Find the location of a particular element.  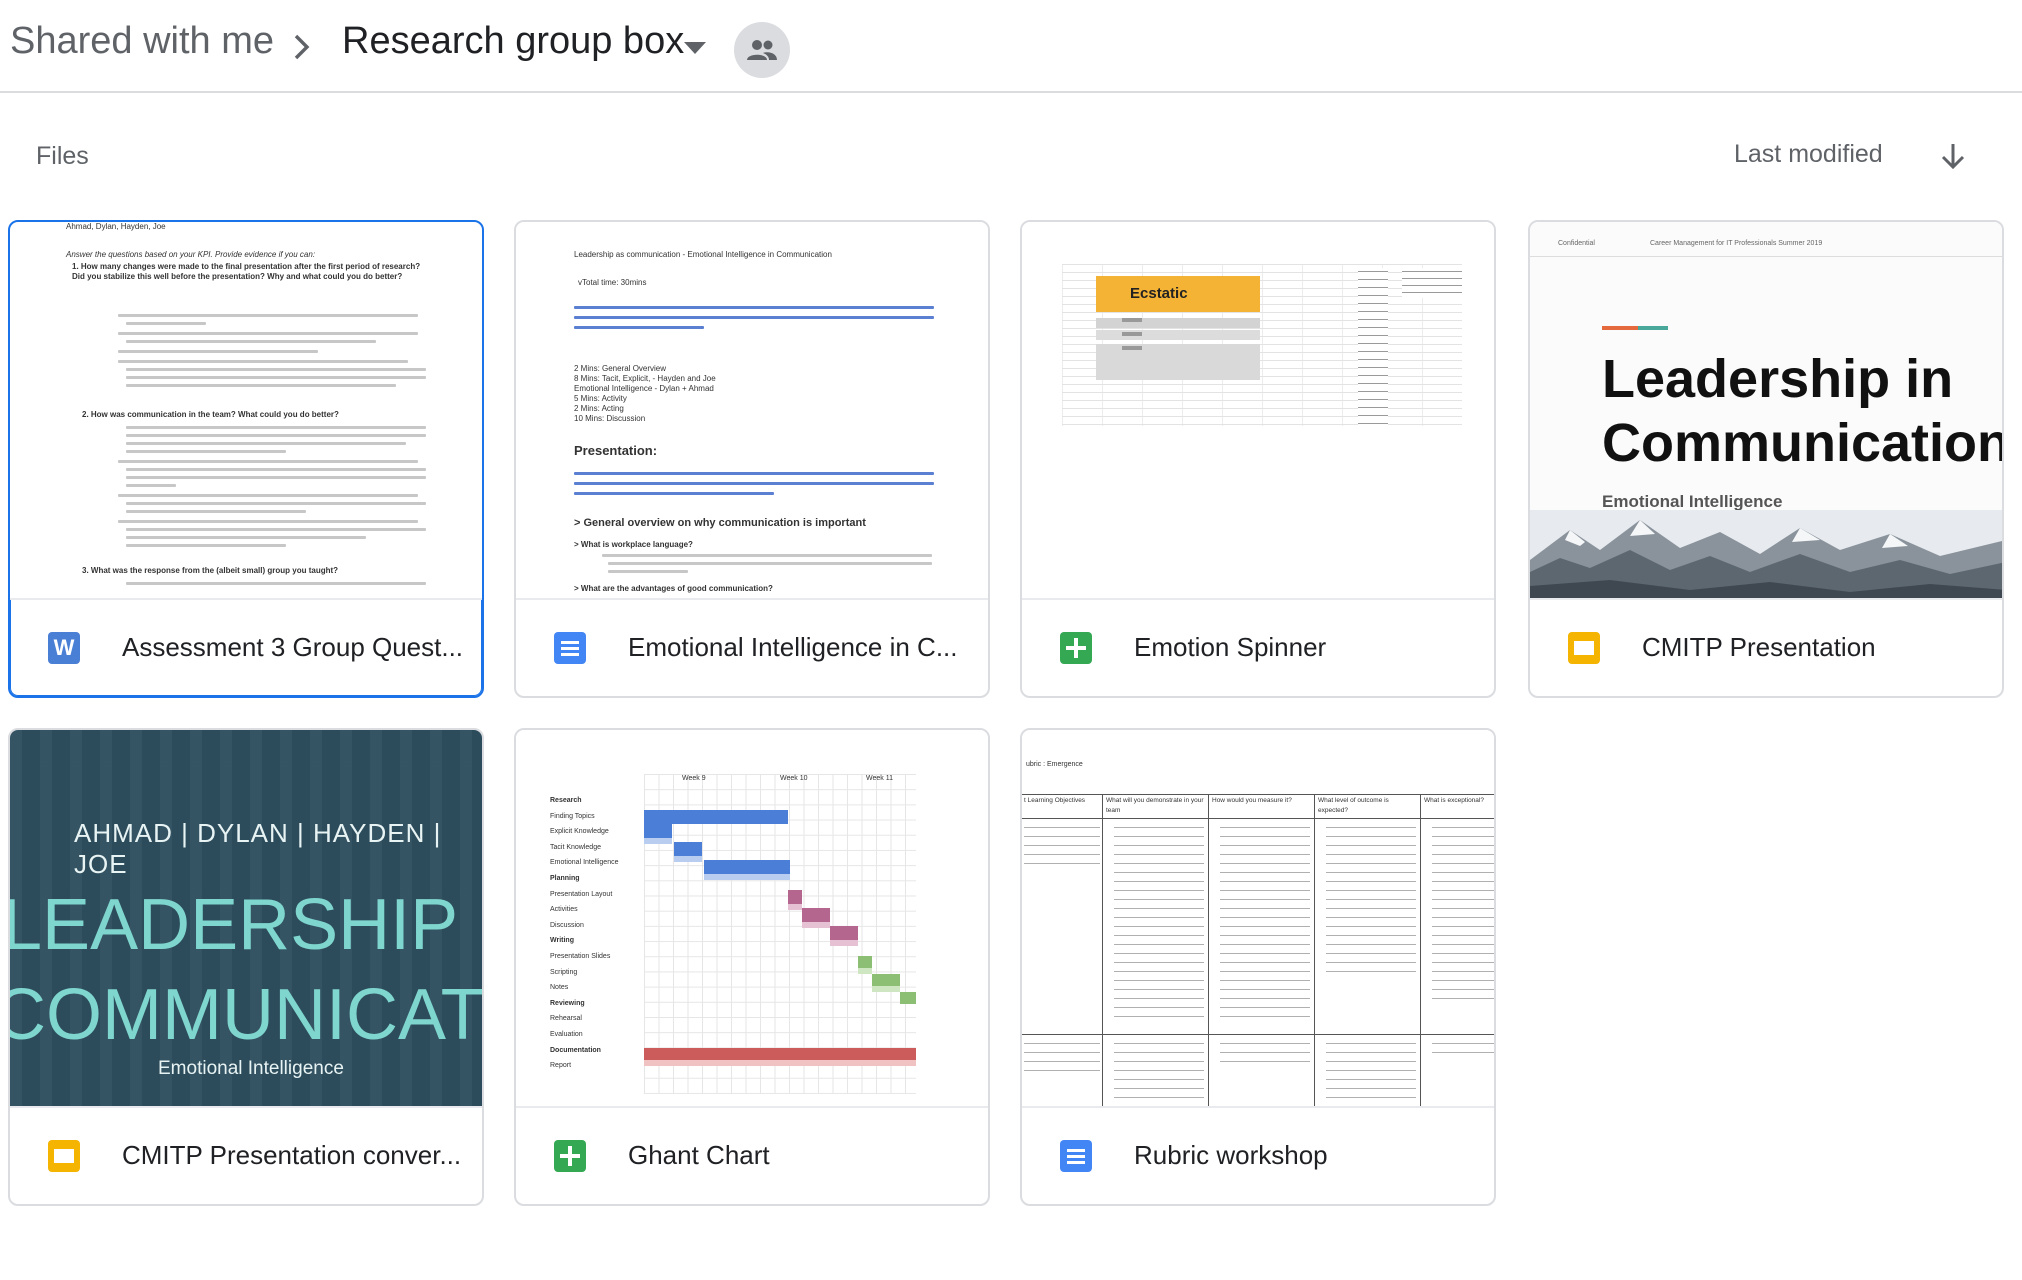

thumb-week-11: Week 11 is located at coordinates (879, 778).